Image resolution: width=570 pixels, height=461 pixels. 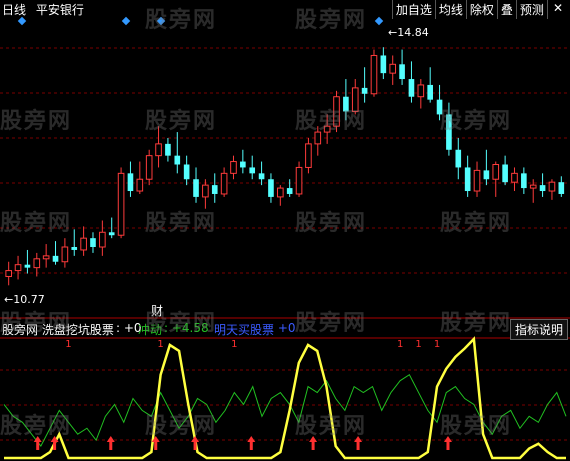 I want to click on ex-rights-button: 除权, so click(x=481, y=9).